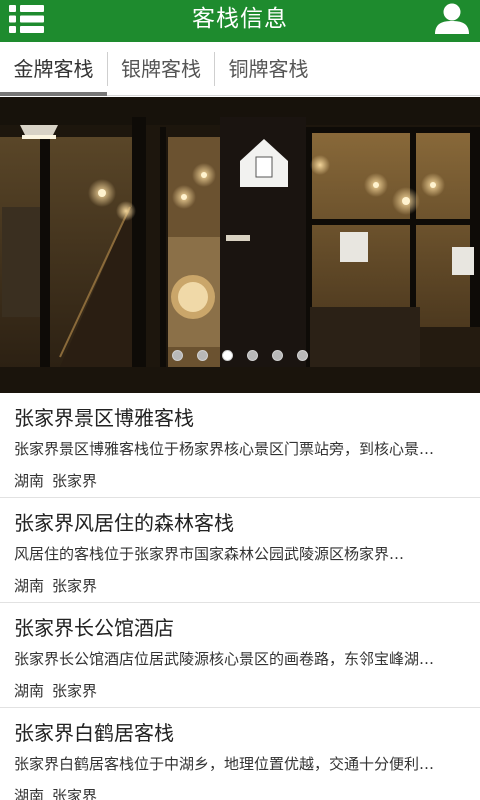 This screenshot has width=480, height=800. What do you see at coordinates (227, 355) in the screenshot?
I see `carousel-dot-active` at bounding box center [227, 355].